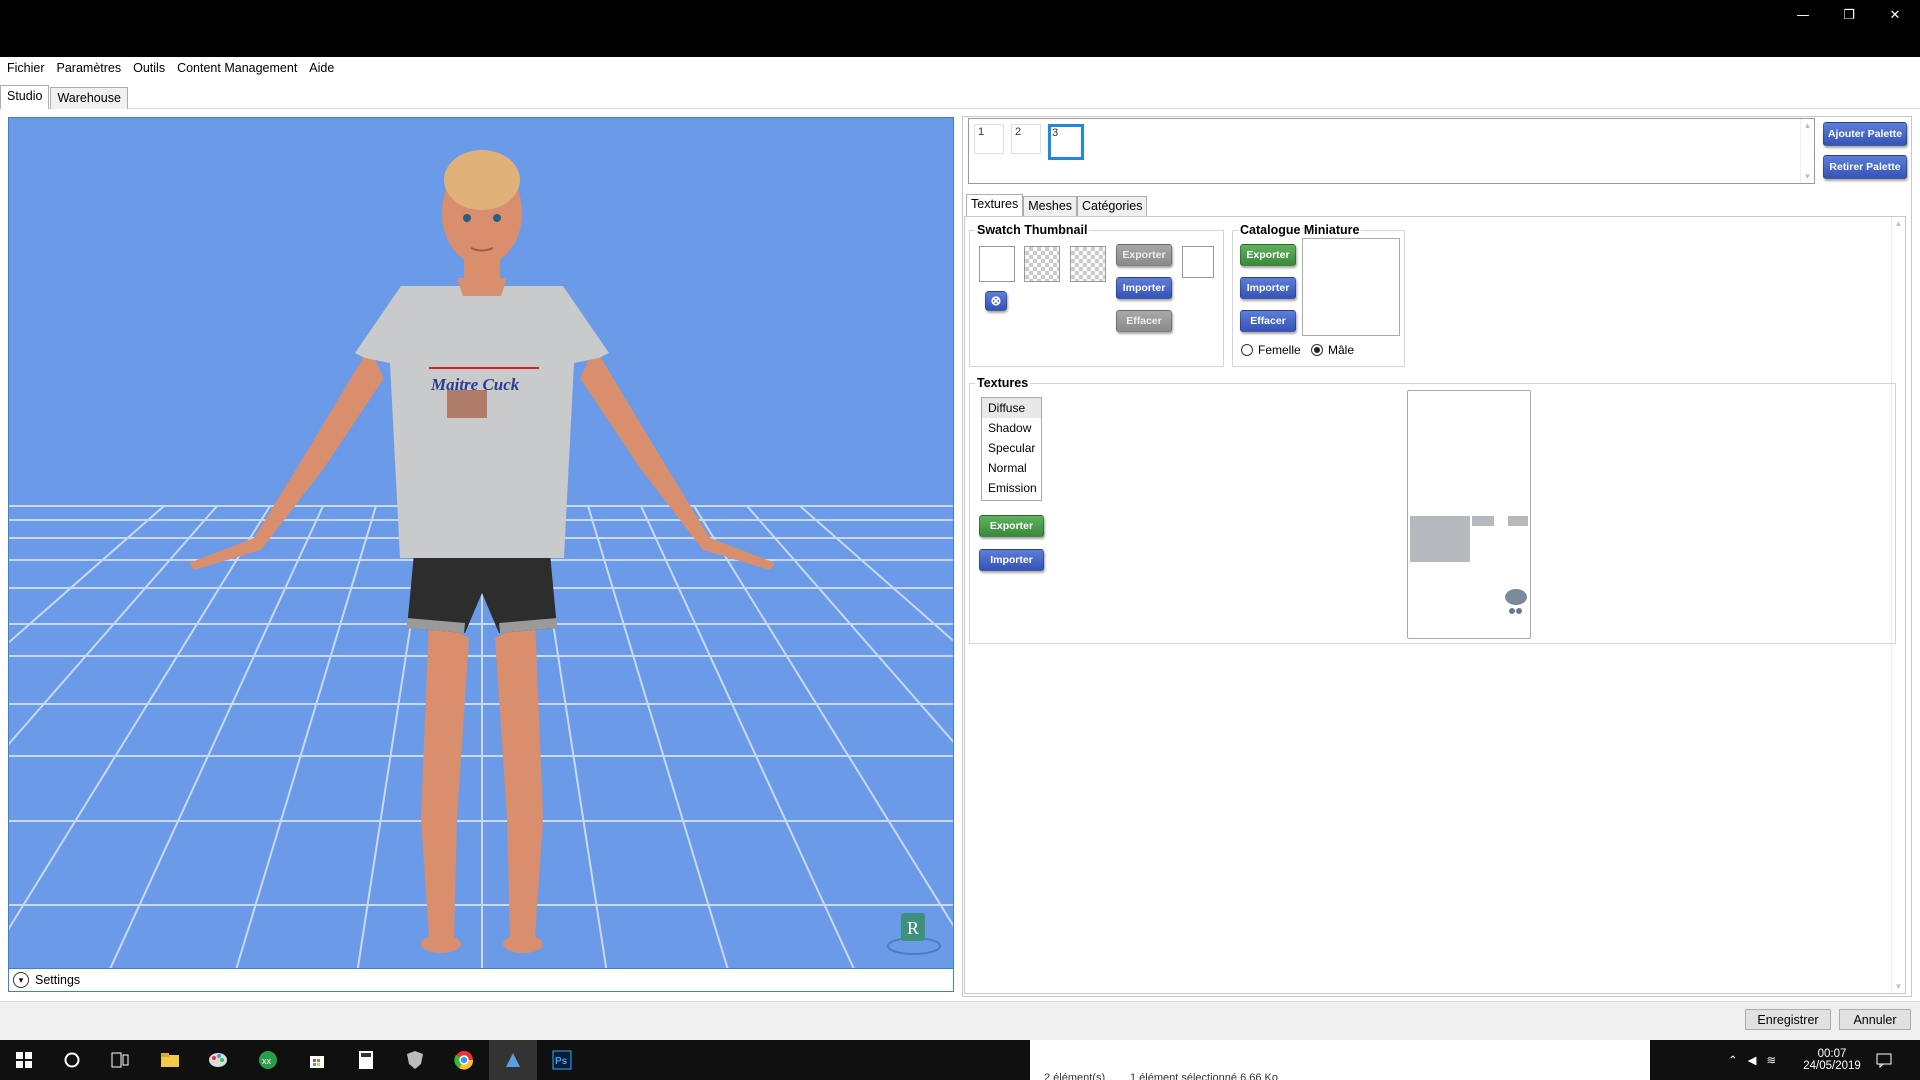  I want to click on inner-tabs: Textures Meshes Catégories, so click(1057, 205).